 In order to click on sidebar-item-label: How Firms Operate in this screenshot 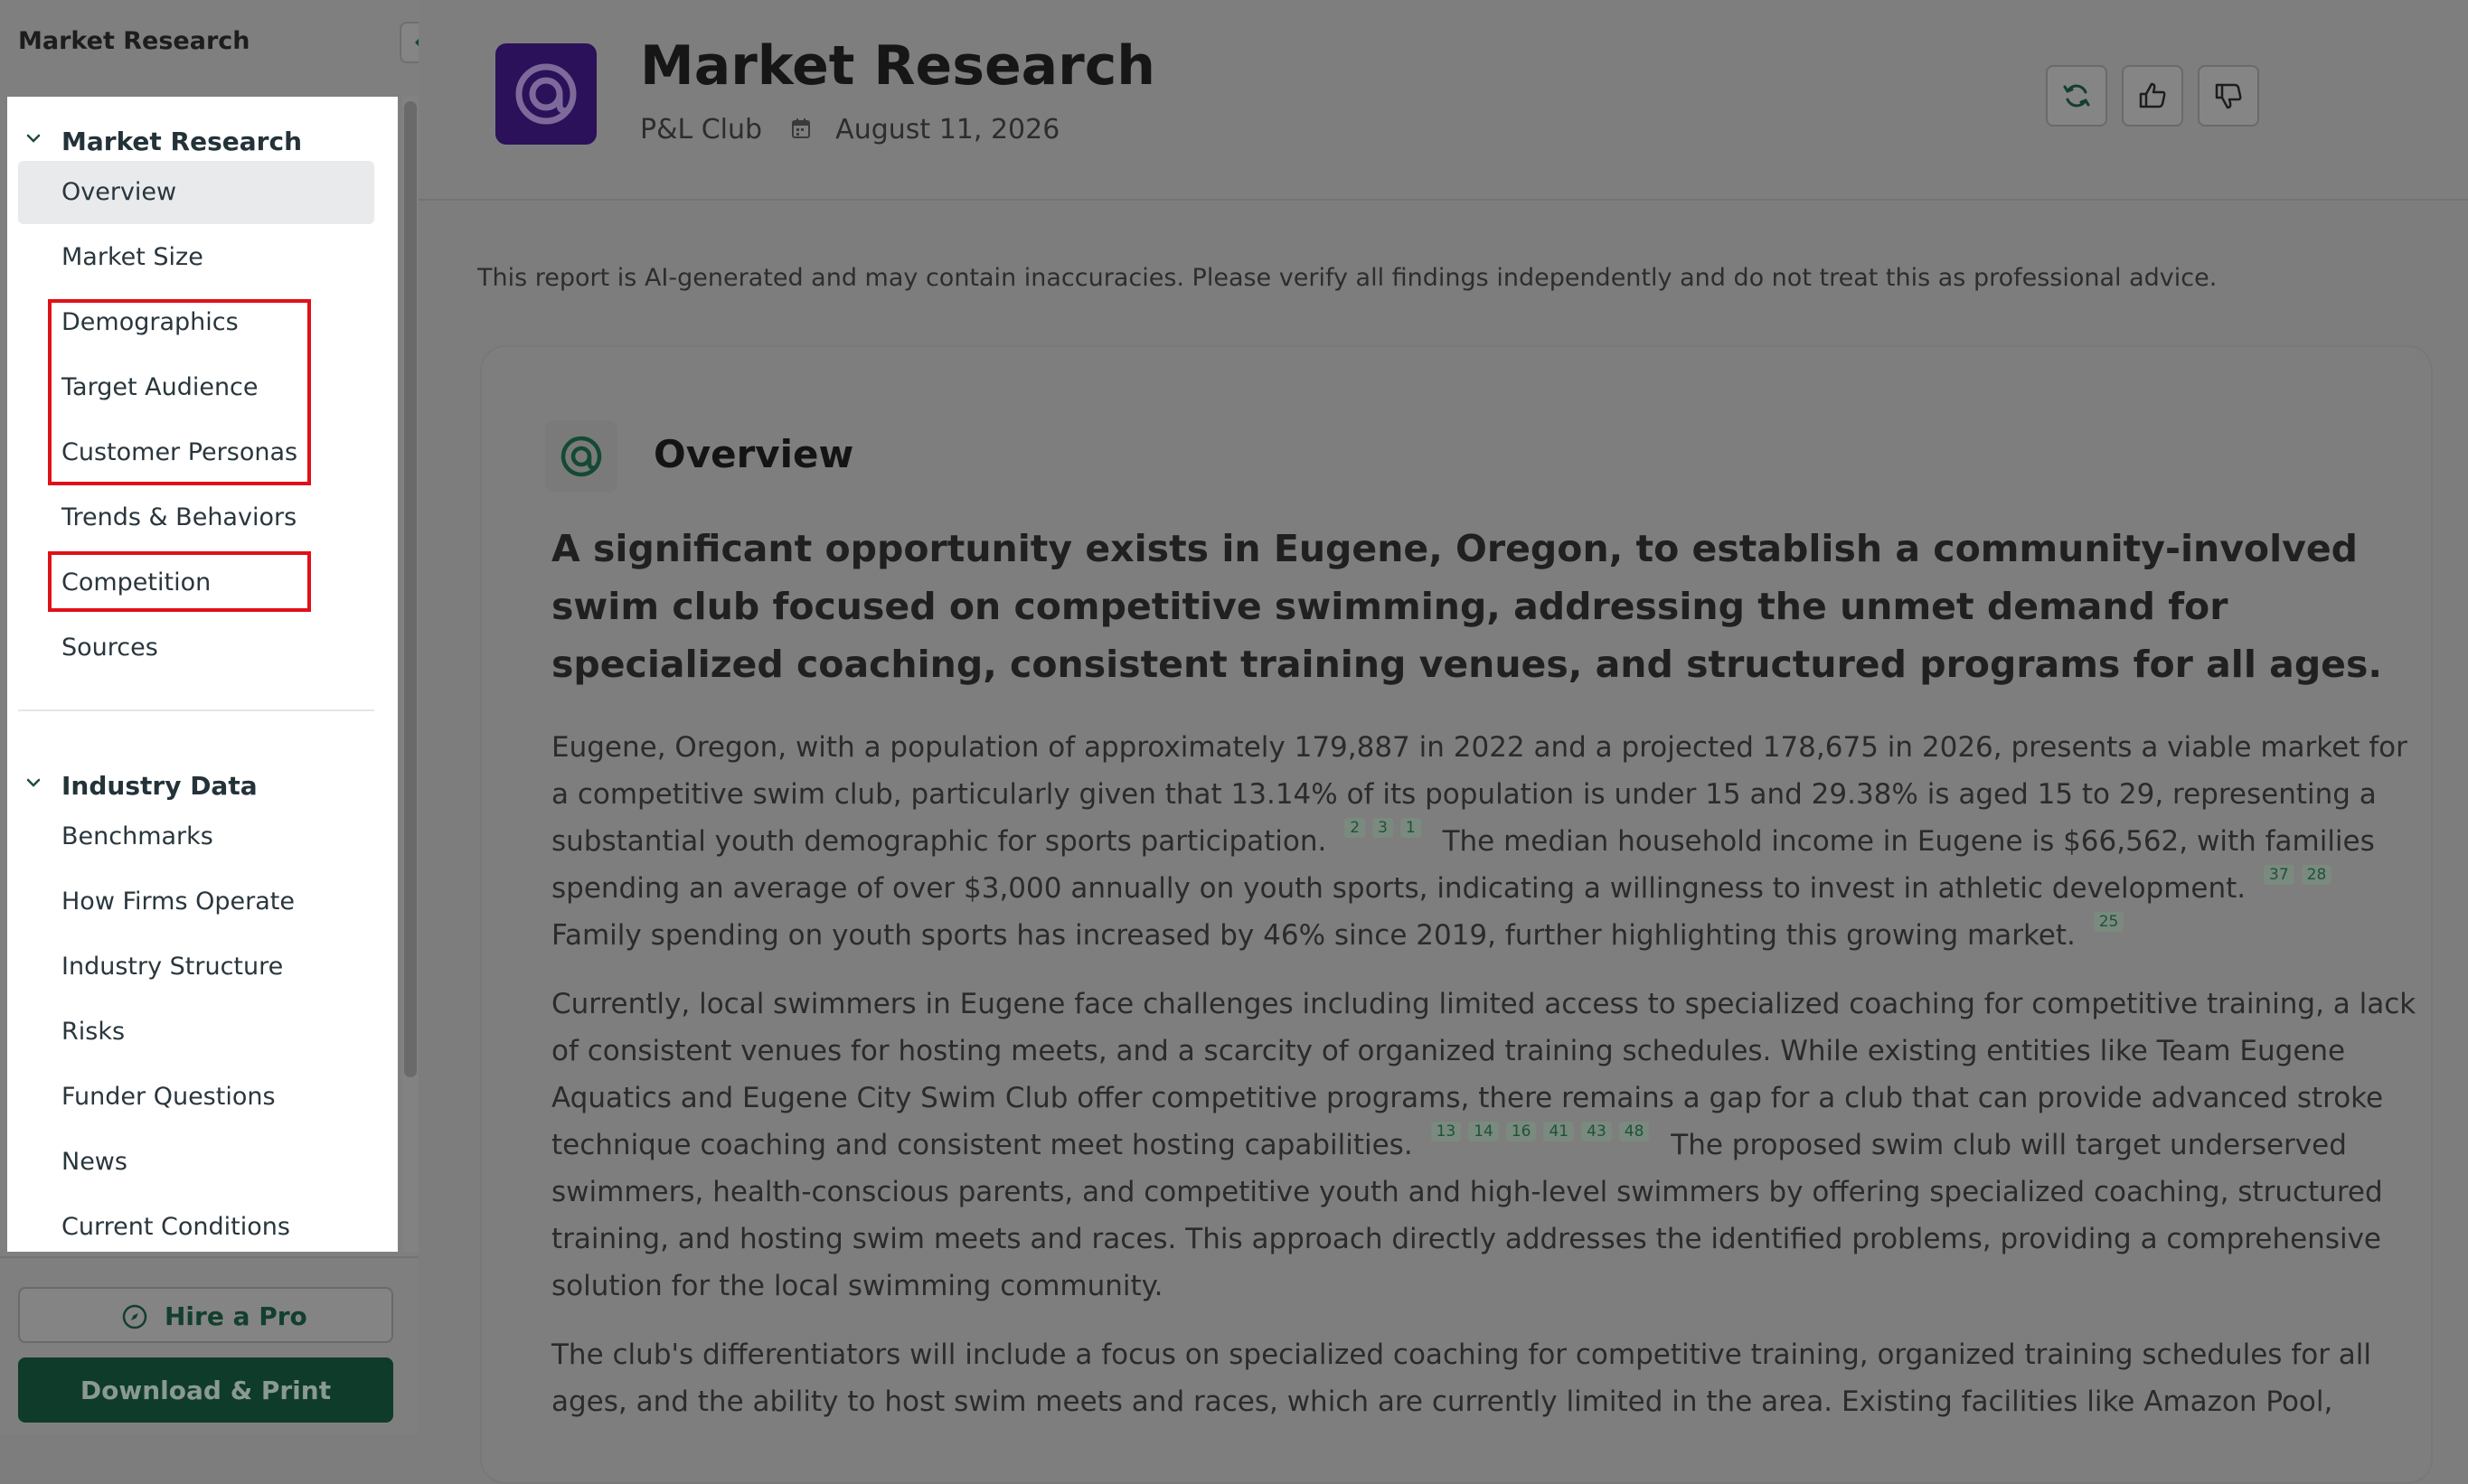, I will do `click(178, 902)`.